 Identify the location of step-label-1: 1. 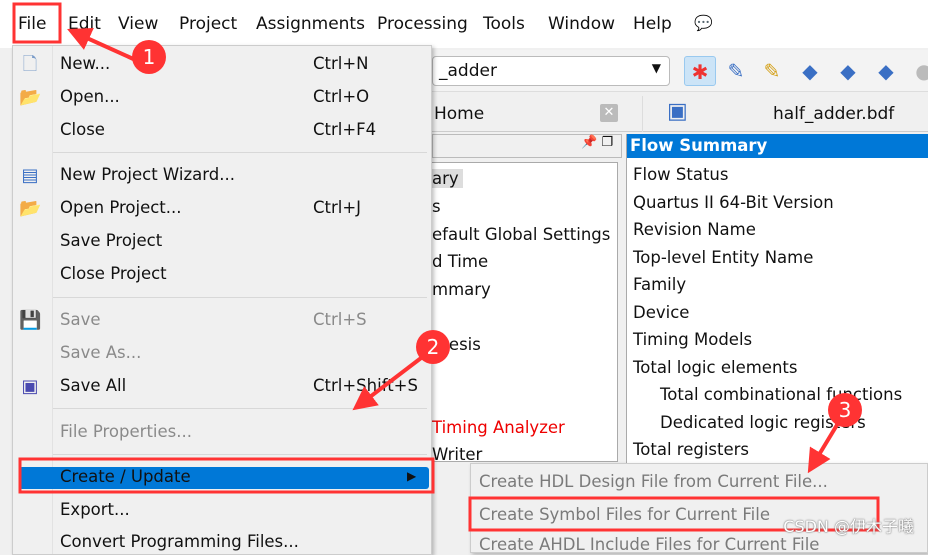
(149, 57).